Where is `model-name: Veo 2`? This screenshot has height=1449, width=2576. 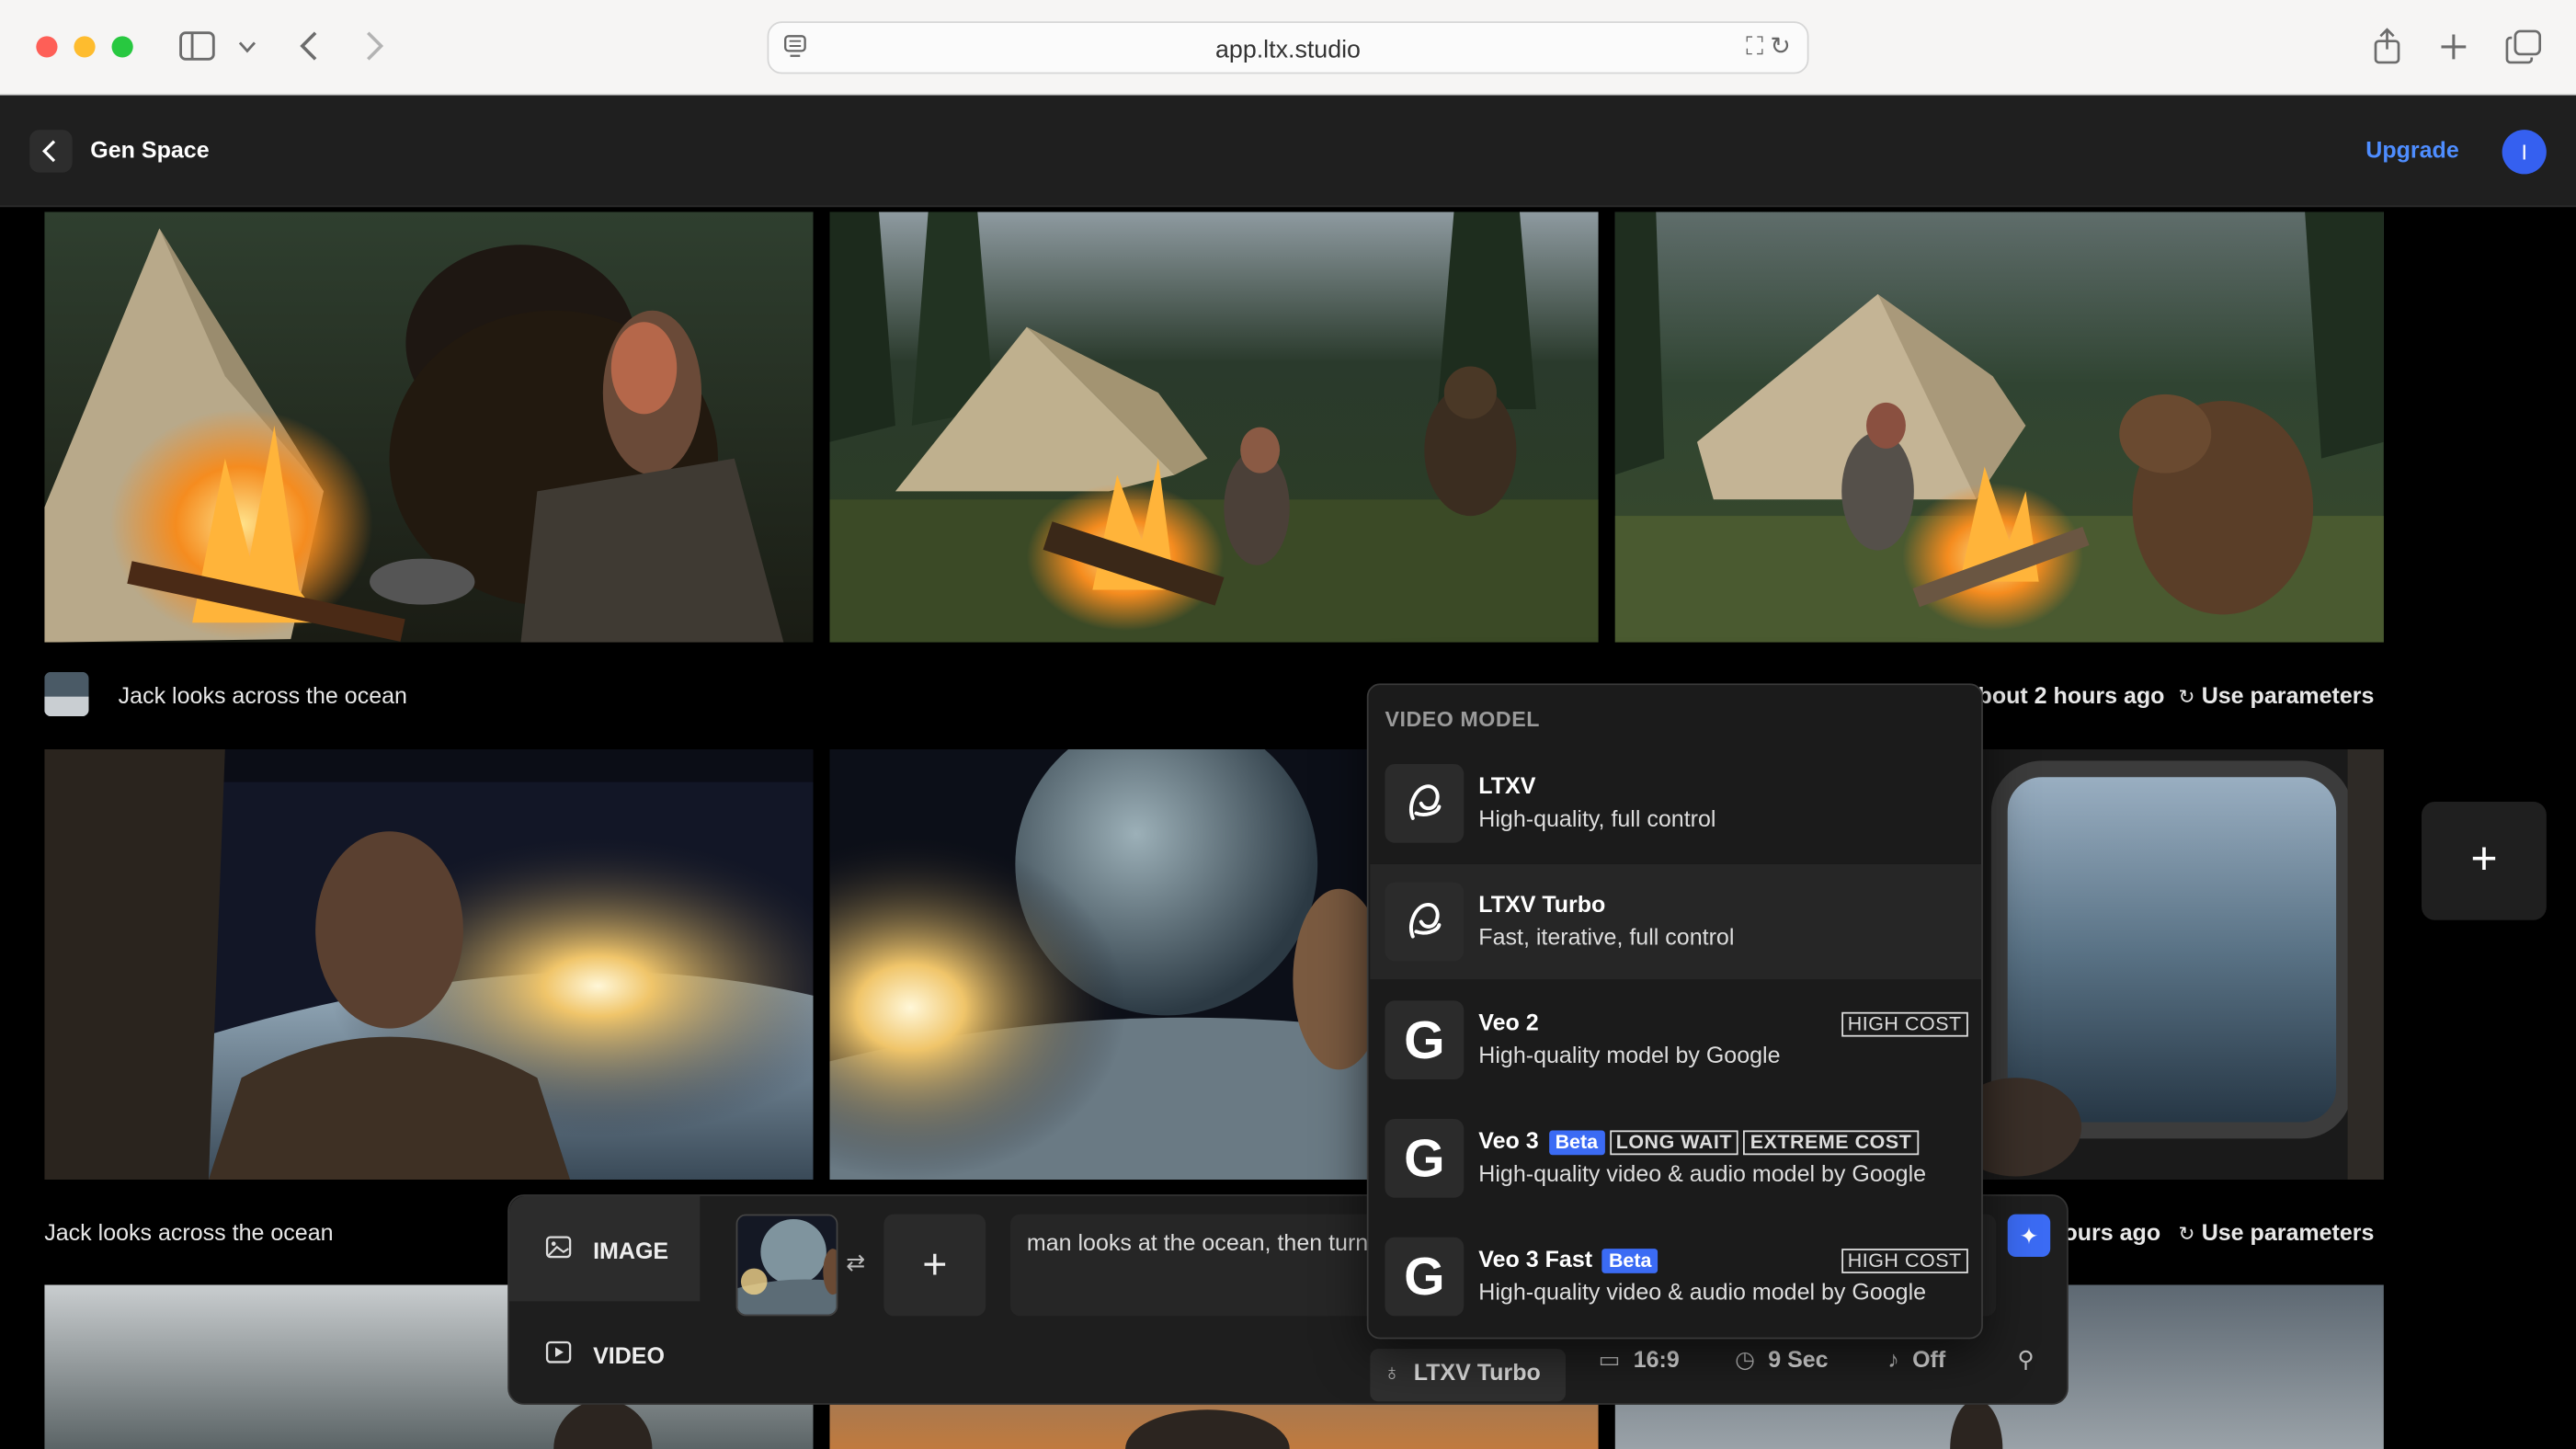 model-name: Veo 2 is located at coordinates (1508, 1022).